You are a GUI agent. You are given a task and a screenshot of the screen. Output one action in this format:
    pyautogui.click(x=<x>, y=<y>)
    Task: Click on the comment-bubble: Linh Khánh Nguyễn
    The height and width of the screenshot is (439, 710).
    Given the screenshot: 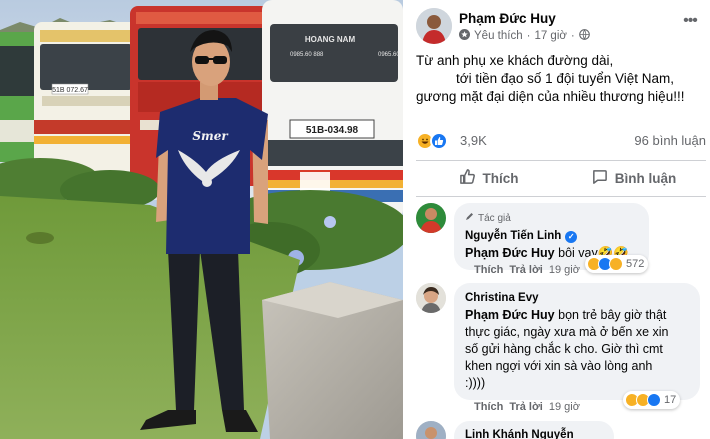 What is the action you would take?
    pyautogui.click(x=534, y=430)
    